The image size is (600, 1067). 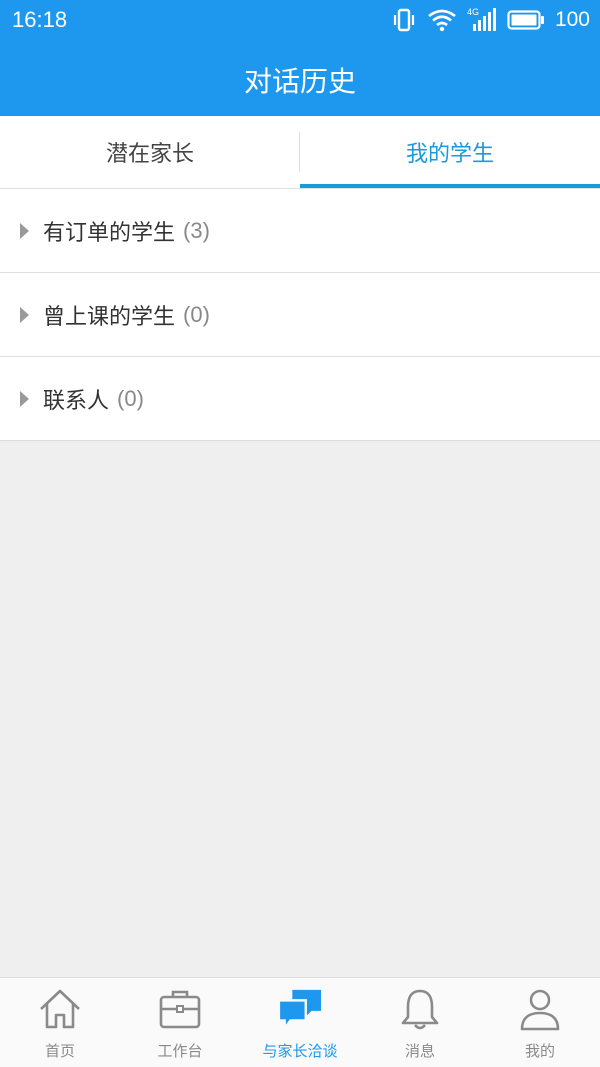 I want to click on group-label: 有订单的学生, so click(x=109, y=233).